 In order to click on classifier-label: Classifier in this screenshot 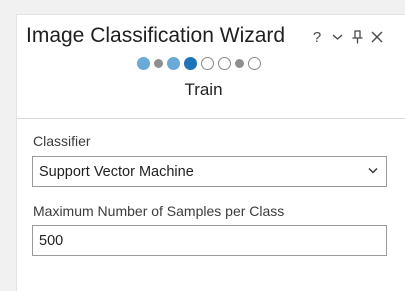, I will do `click(62, 141)`.